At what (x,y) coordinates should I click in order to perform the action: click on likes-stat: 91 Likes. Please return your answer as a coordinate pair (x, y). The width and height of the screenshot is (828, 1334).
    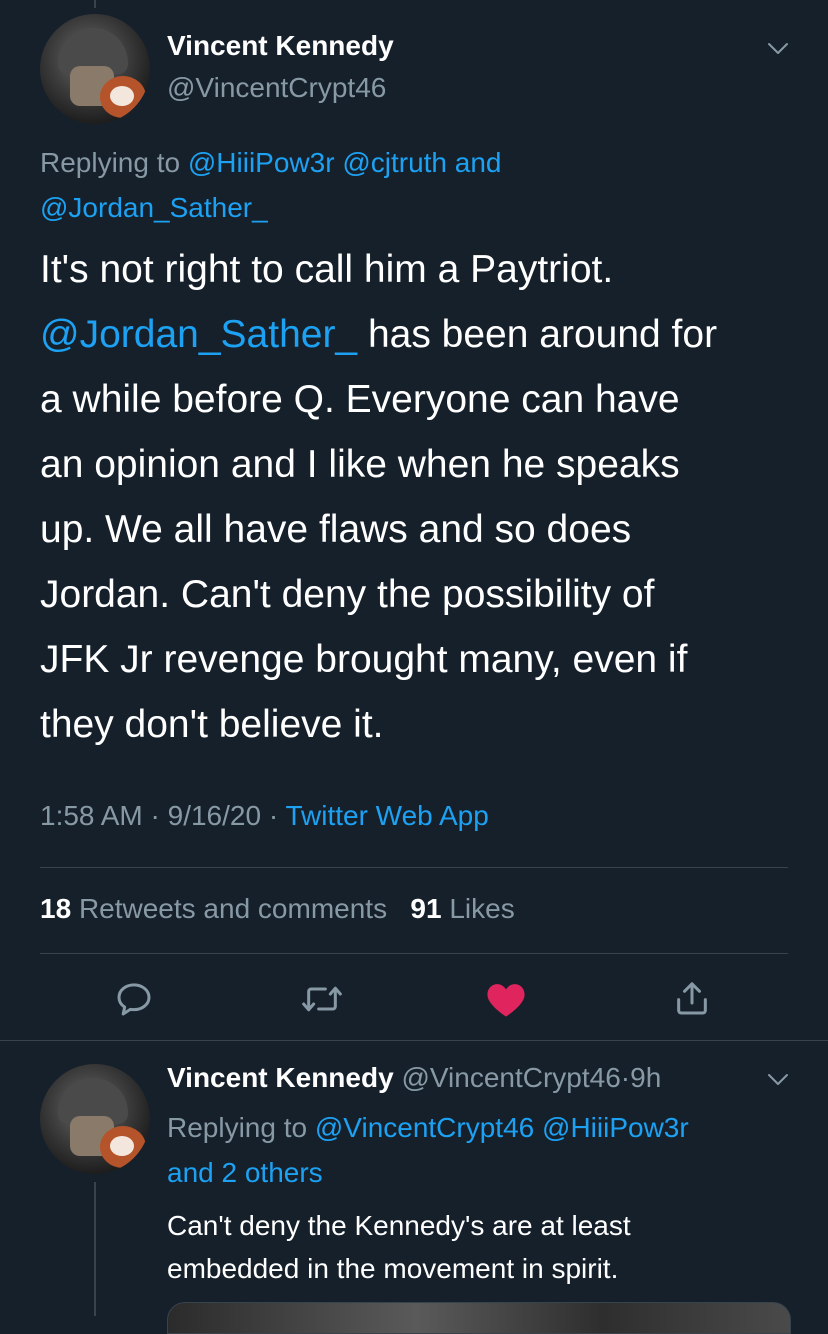
    Looking at the image, I should click on (462, 908).